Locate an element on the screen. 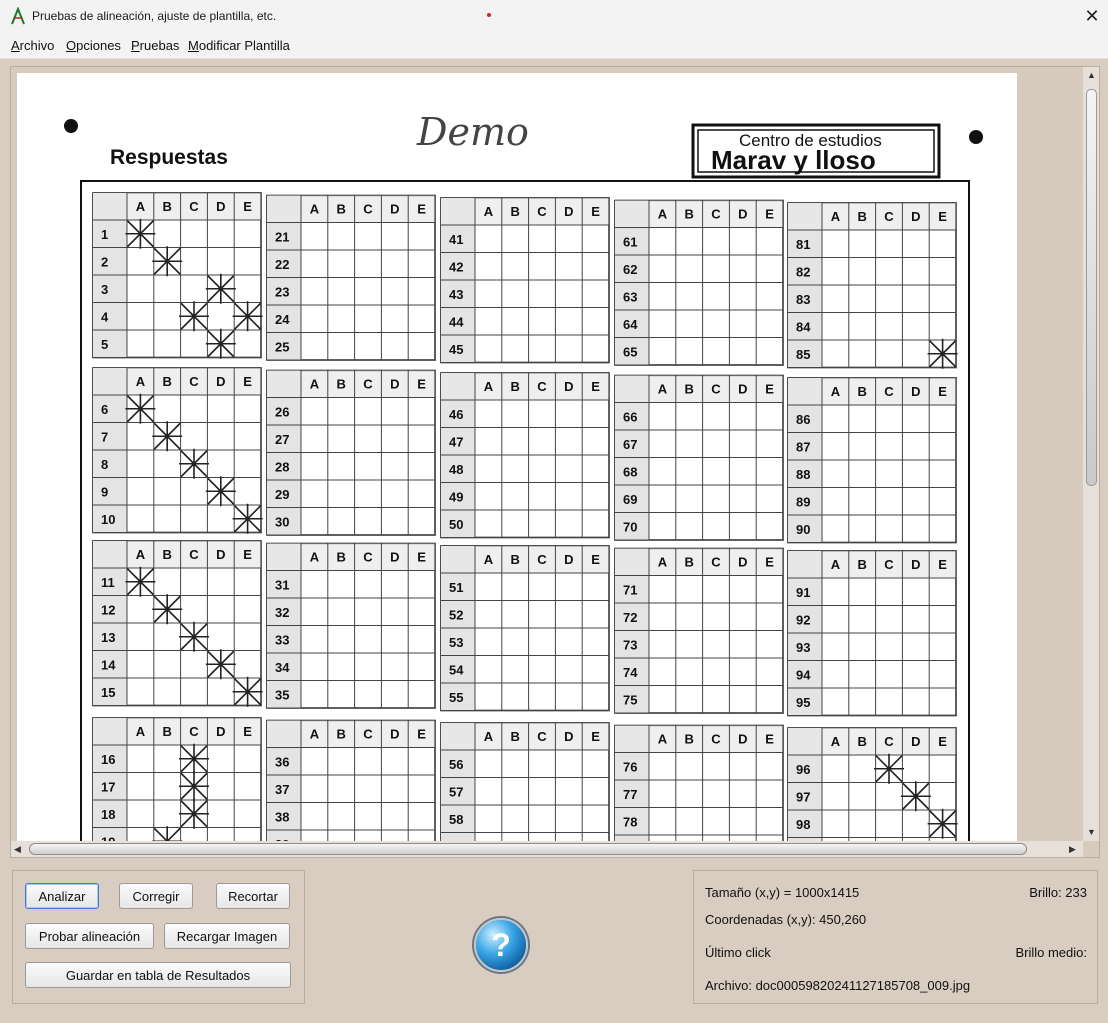 The width and height of the screenshot is (1108, 1023). sheet-heading: Respuestas is located at coordinates (169, 157).